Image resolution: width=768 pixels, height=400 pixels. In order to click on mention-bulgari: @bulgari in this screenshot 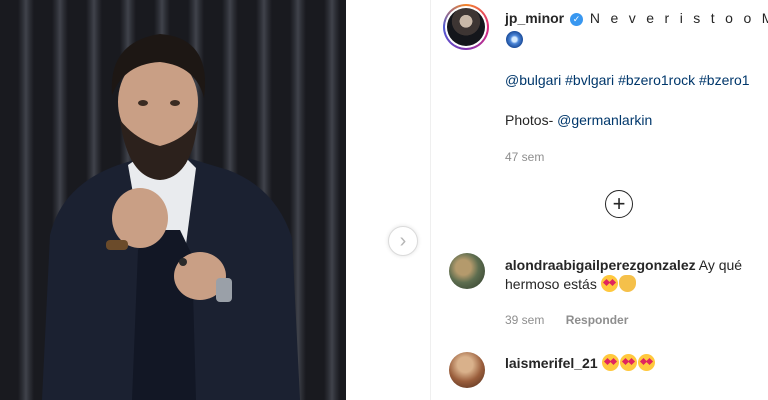, I will do `click(533, 80)`.